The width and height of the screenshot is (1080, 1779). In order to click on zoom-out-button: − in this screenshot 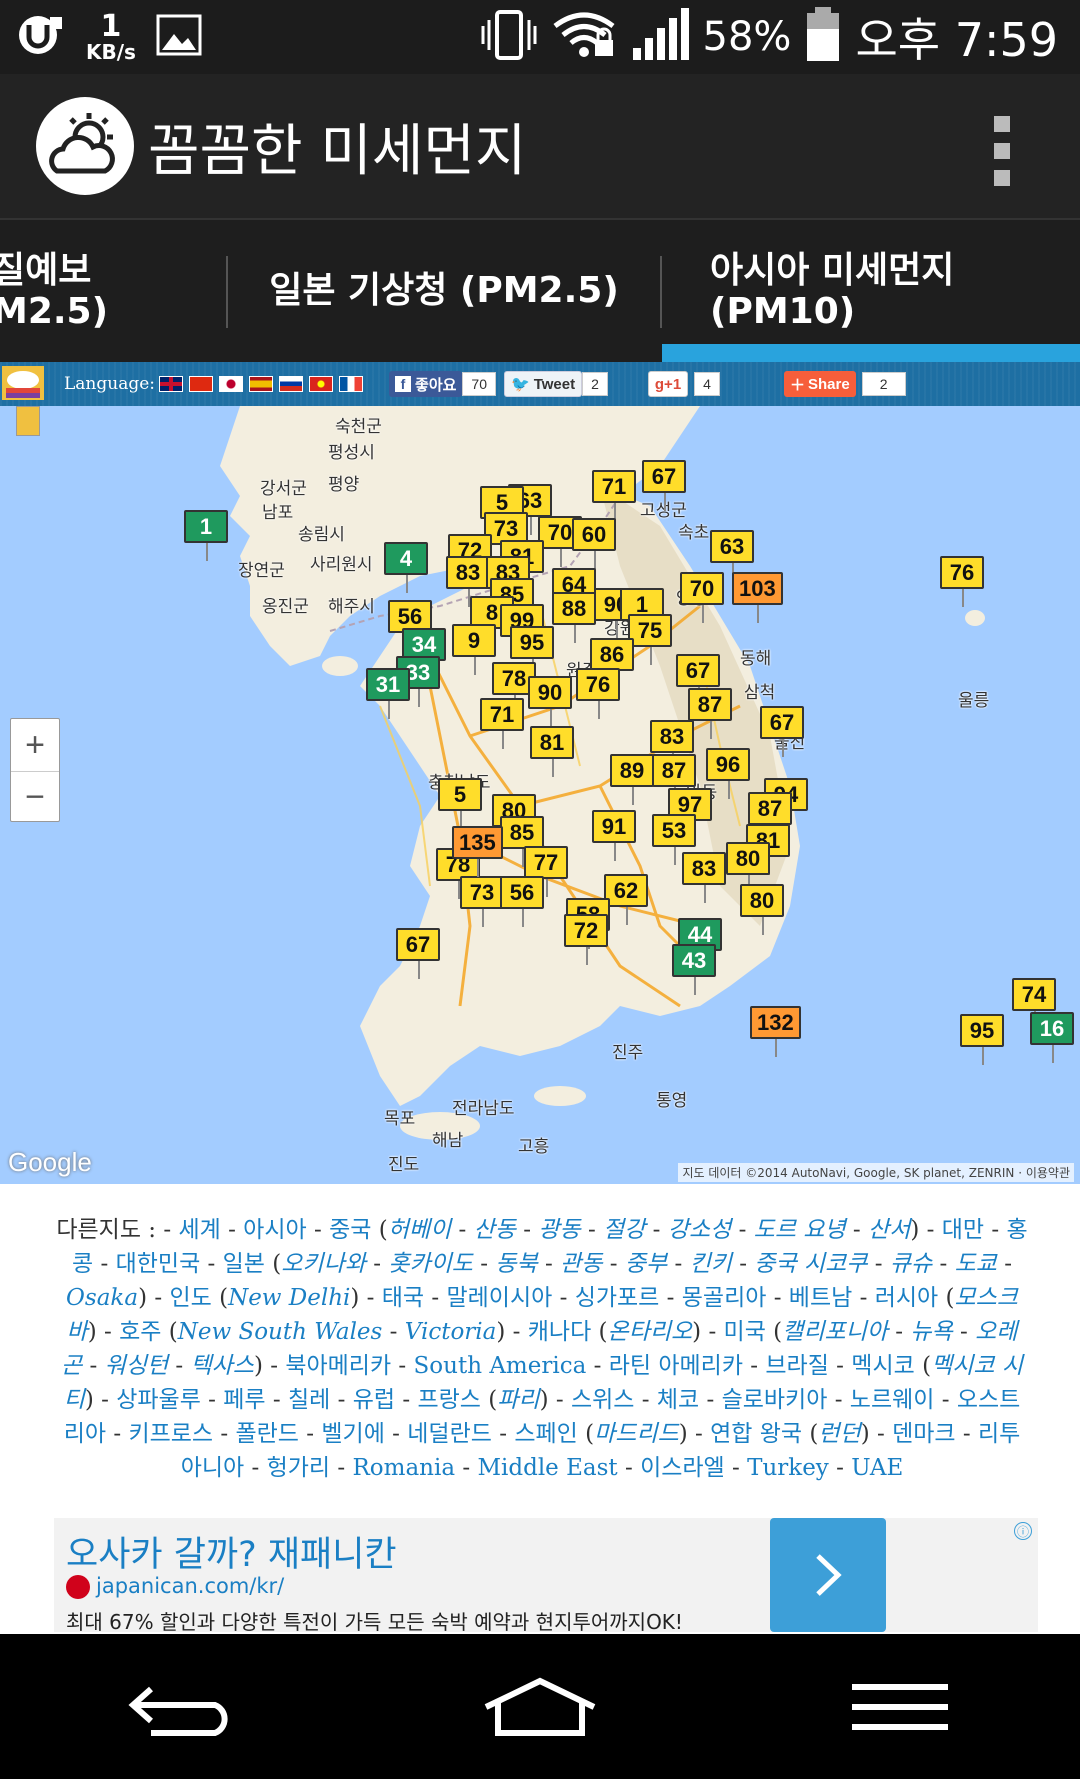, I will do `click(35, 797)`.